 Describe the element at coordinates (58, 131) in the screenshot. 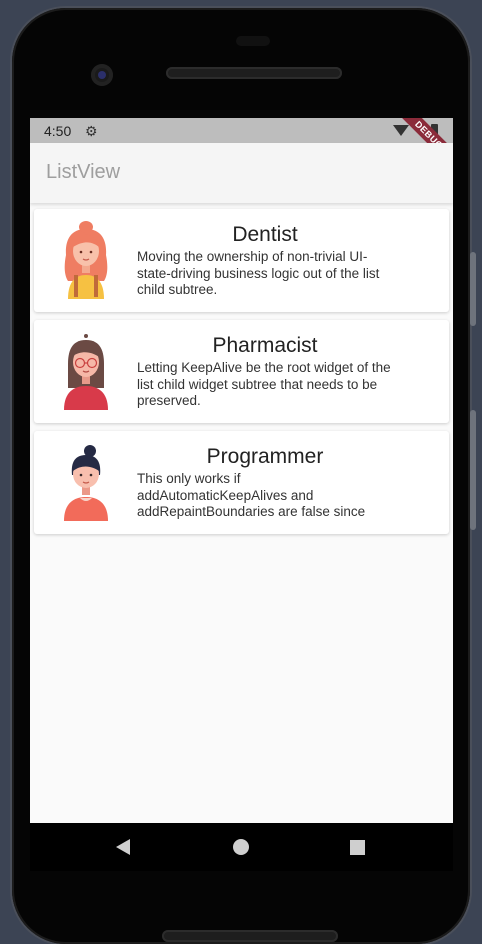

I see `status-time: 4:50` at that location.